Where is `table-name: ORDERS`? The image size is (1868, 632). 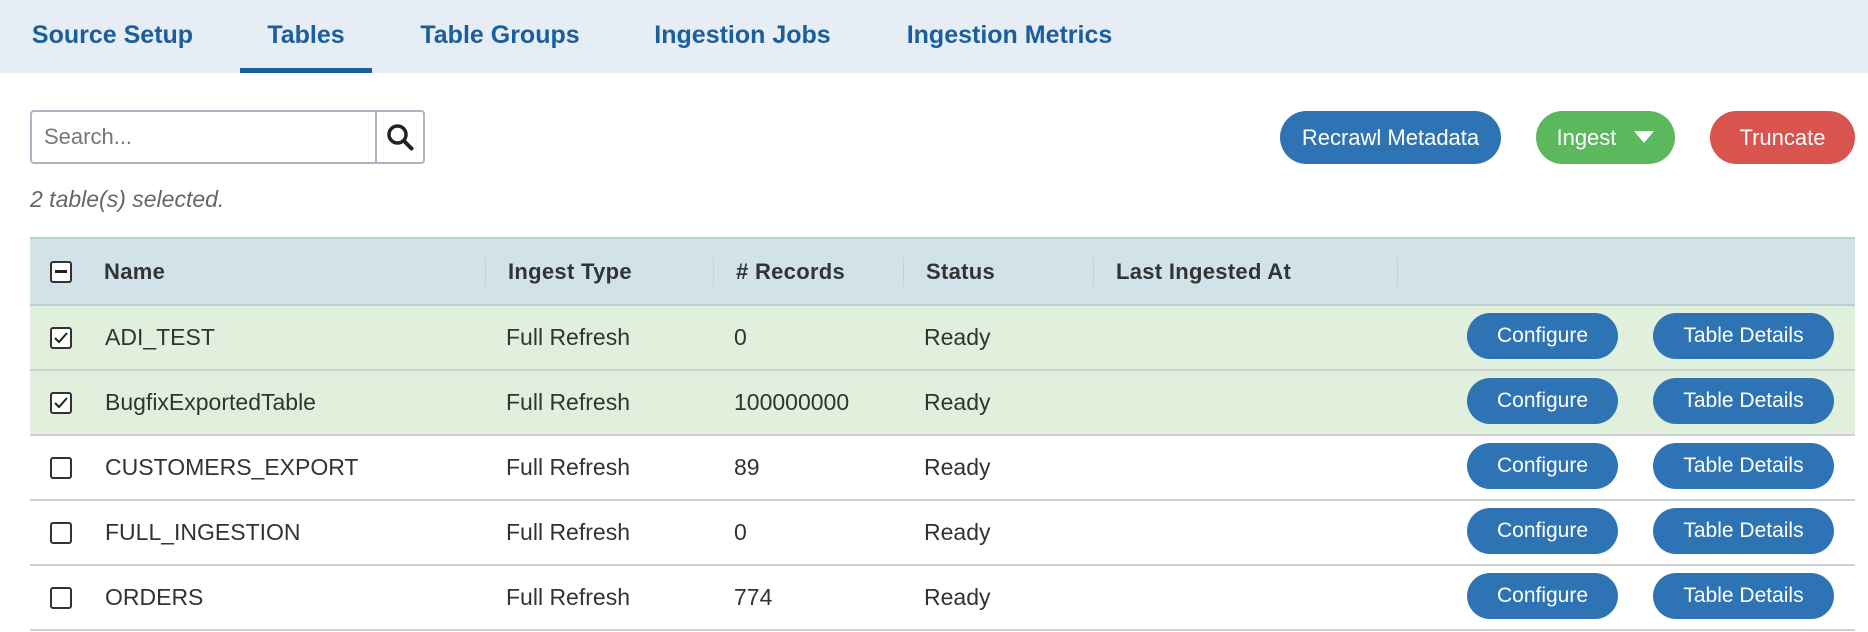
table-name: ORDERS is located at coordinates (154, 597).